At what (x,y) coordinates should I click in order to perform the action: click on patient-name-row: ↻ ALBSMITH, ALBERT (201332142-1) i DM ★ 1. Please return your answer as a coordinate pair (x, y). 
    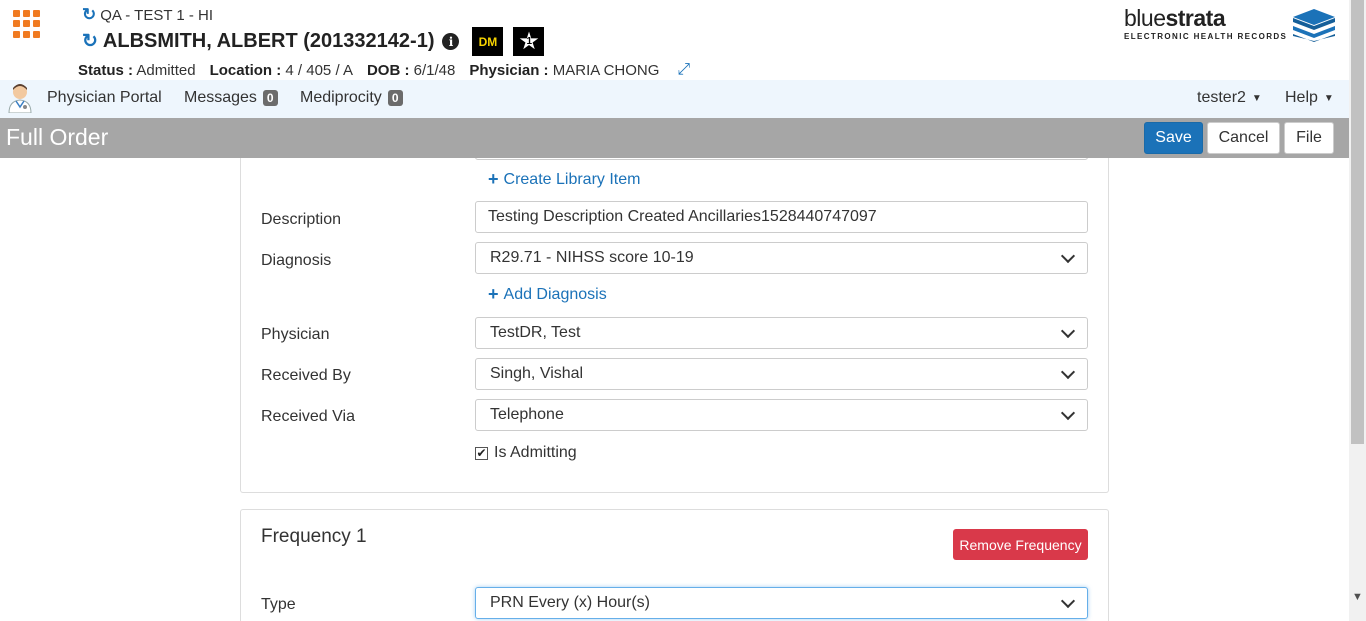
    Looking at the image, I should click on (313, 41).